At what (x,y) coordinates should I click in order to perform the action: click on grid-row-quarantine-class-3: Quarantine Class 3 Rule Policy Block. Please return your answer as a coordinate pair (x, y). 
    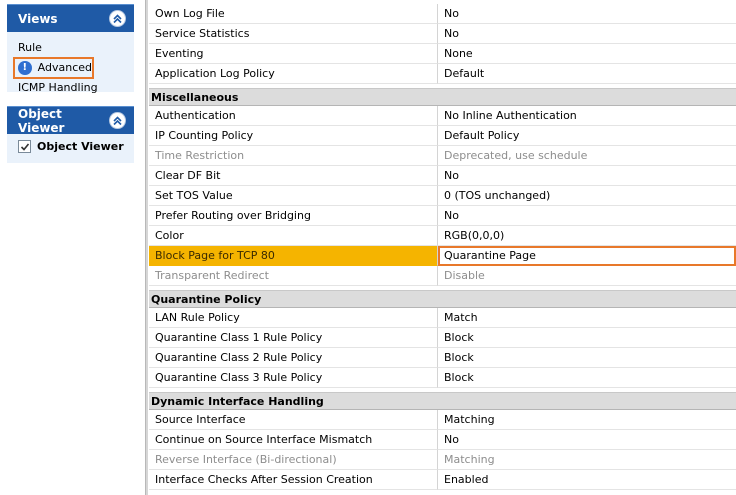
    Looking at the image, I should click on (442, 378).